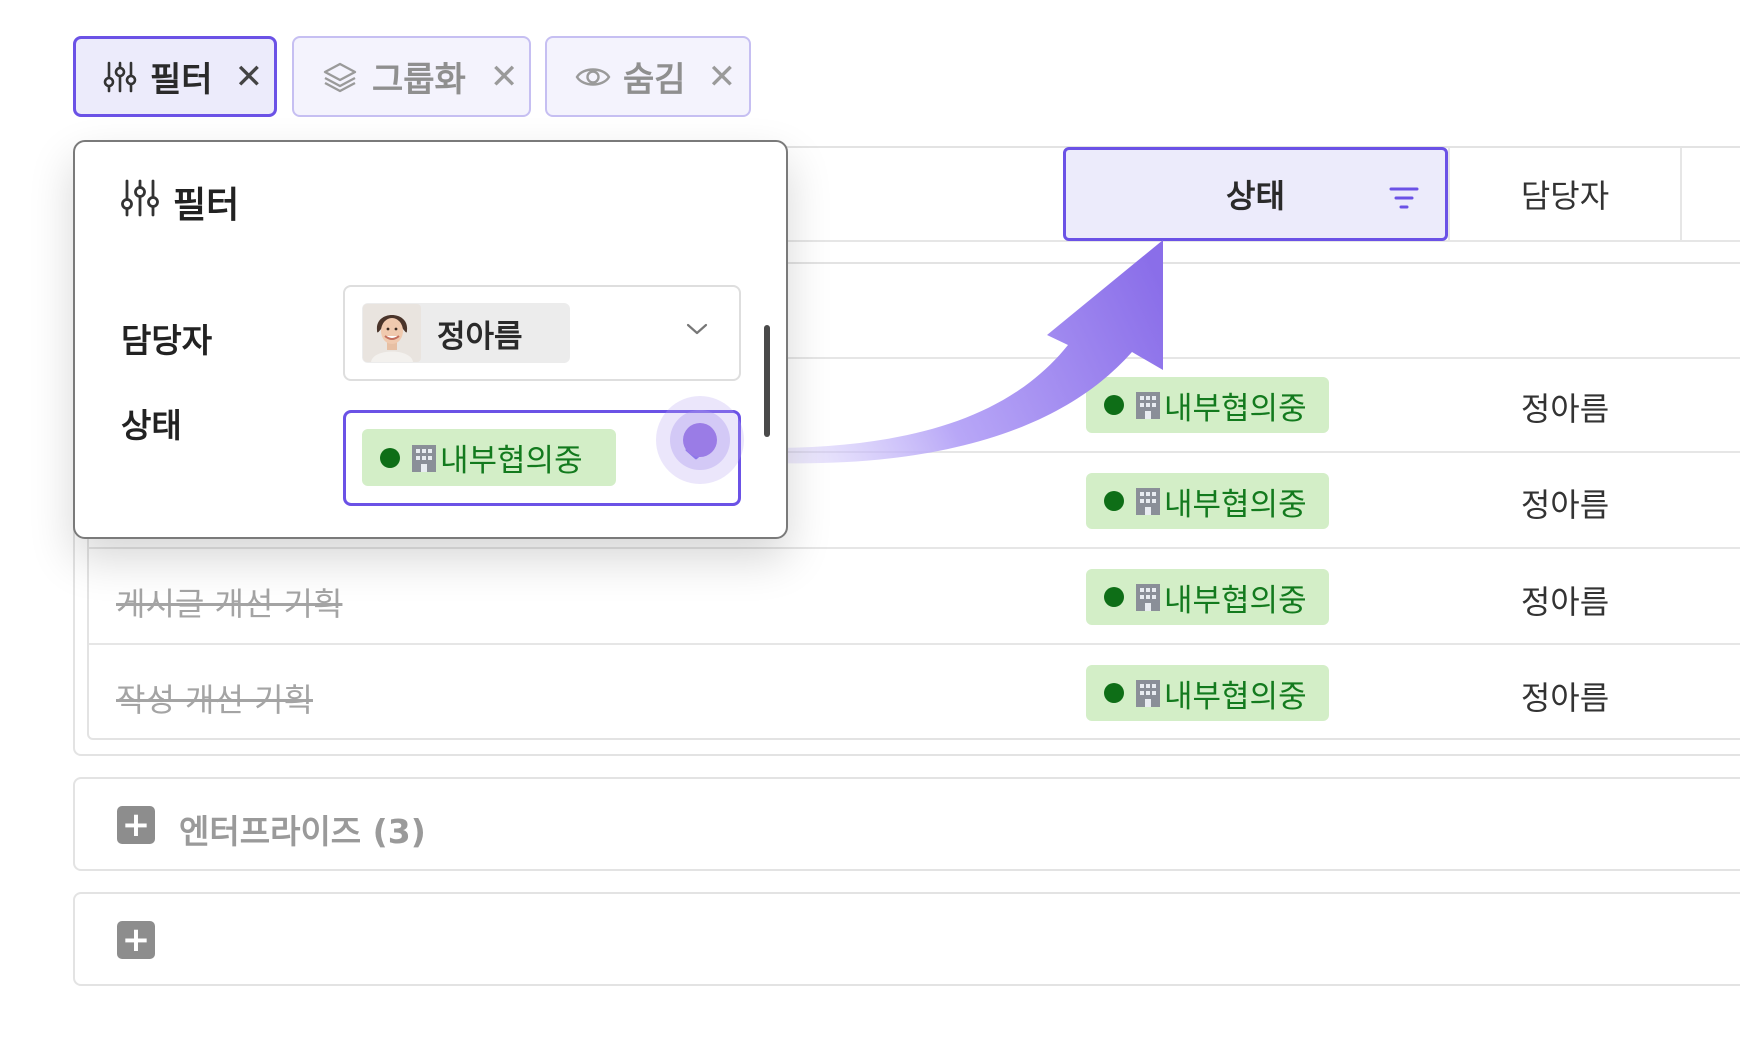  Describe the element at coordinates (906, 939) in the screenshot. I see `group-empty: +` at that location.